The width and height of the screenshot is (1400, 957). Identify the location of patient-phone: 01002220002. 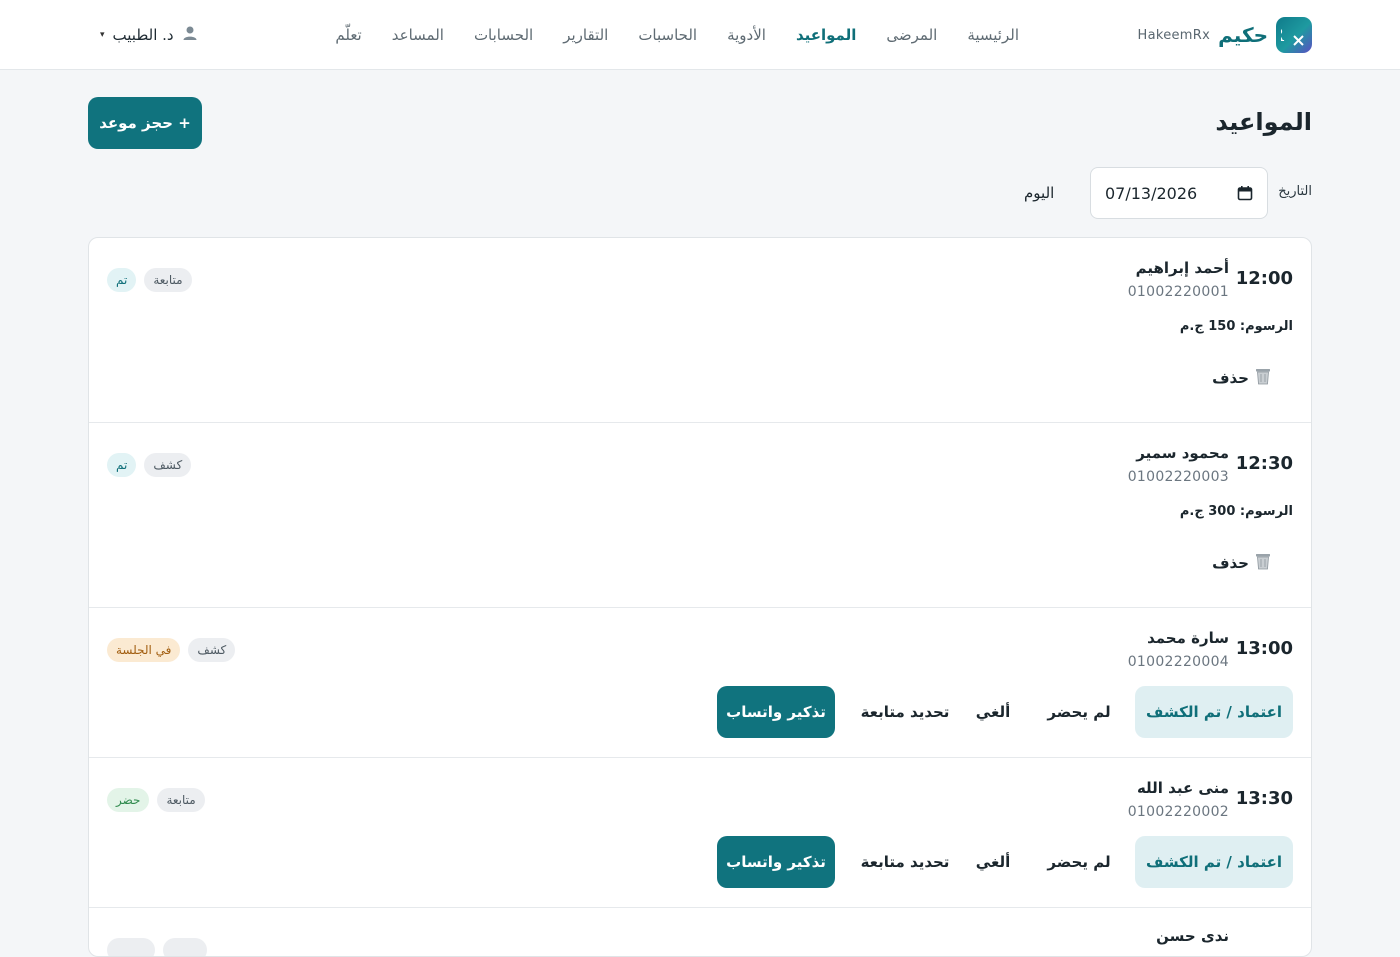
(1178, 812).